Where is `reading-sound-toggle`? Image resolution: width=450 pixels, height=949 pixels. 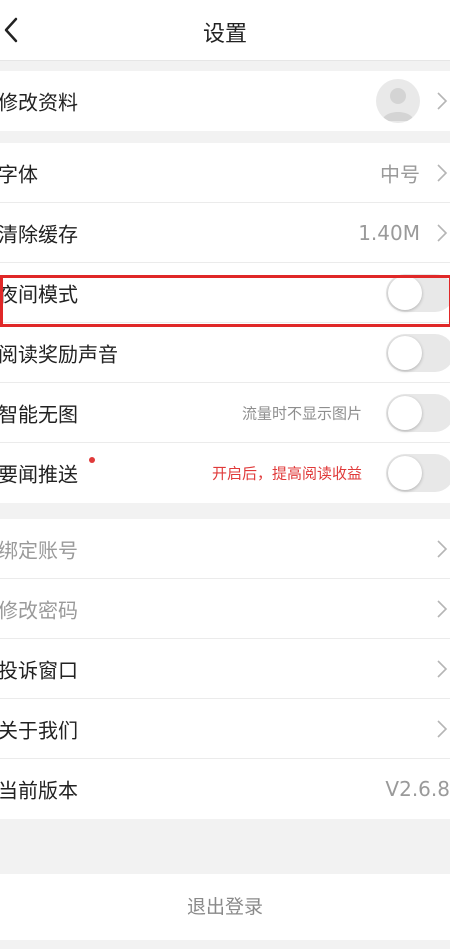
reading-sound-toggle is located at coordinates (418, 352).